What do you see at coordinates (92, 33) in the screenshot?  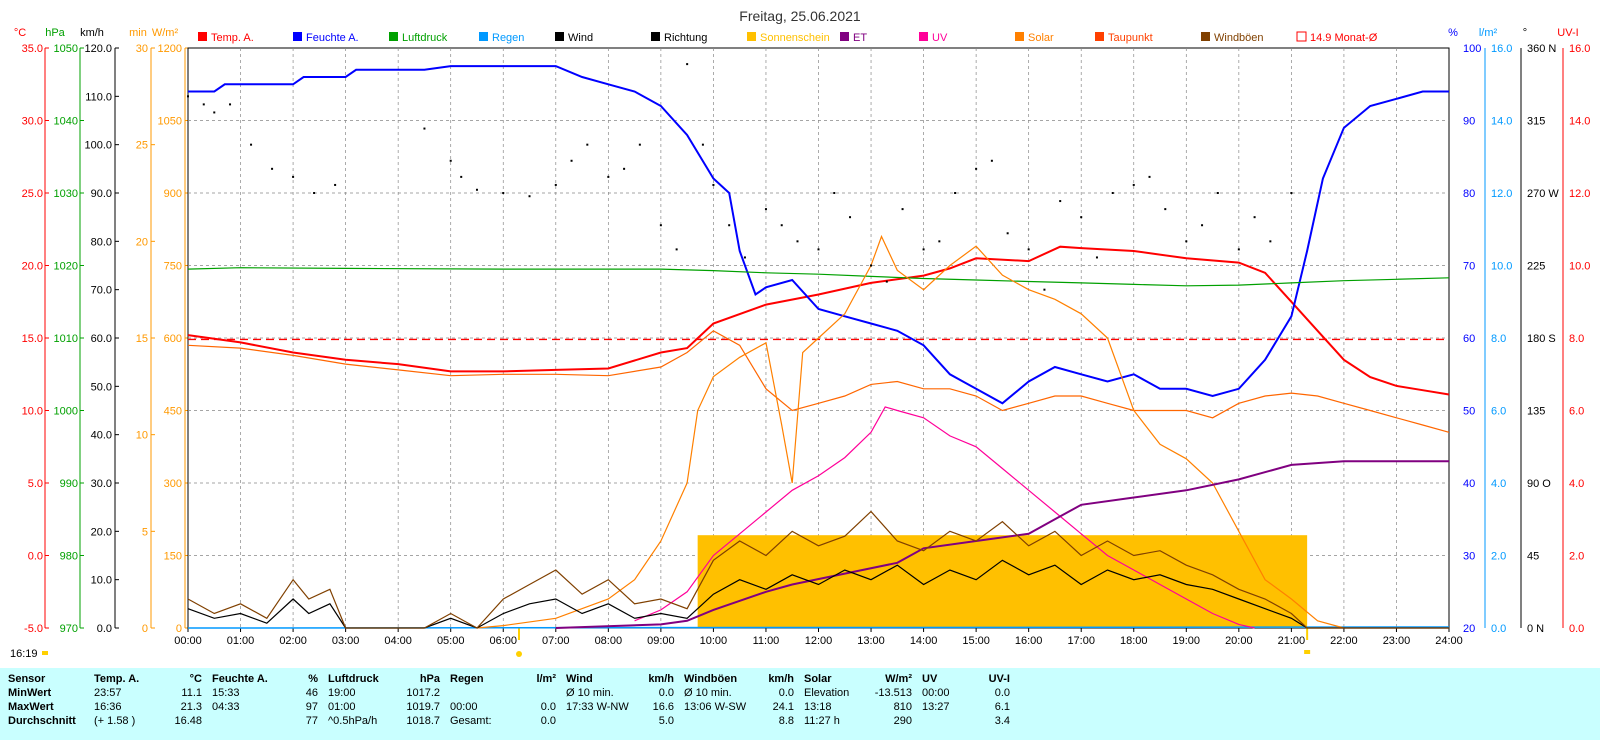 I see `axis-unit-label: km/h` at bounding box center [92, 33].